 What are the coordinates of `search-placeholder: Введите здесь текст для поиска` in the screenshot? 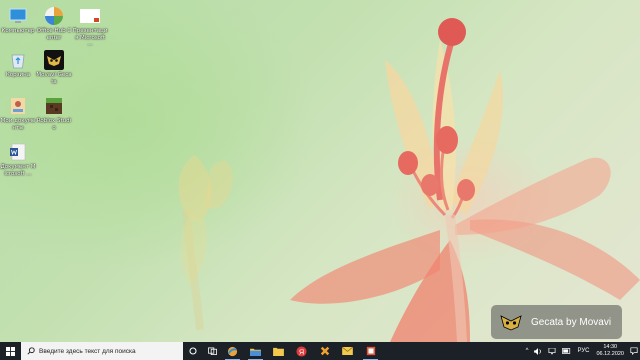 It's located at (87, 351).